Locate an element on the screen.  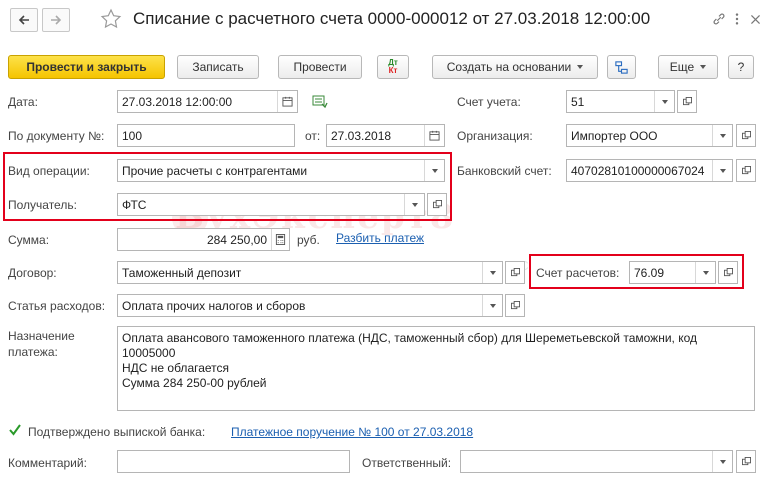
comment-field is located at coordinates (233, 461).